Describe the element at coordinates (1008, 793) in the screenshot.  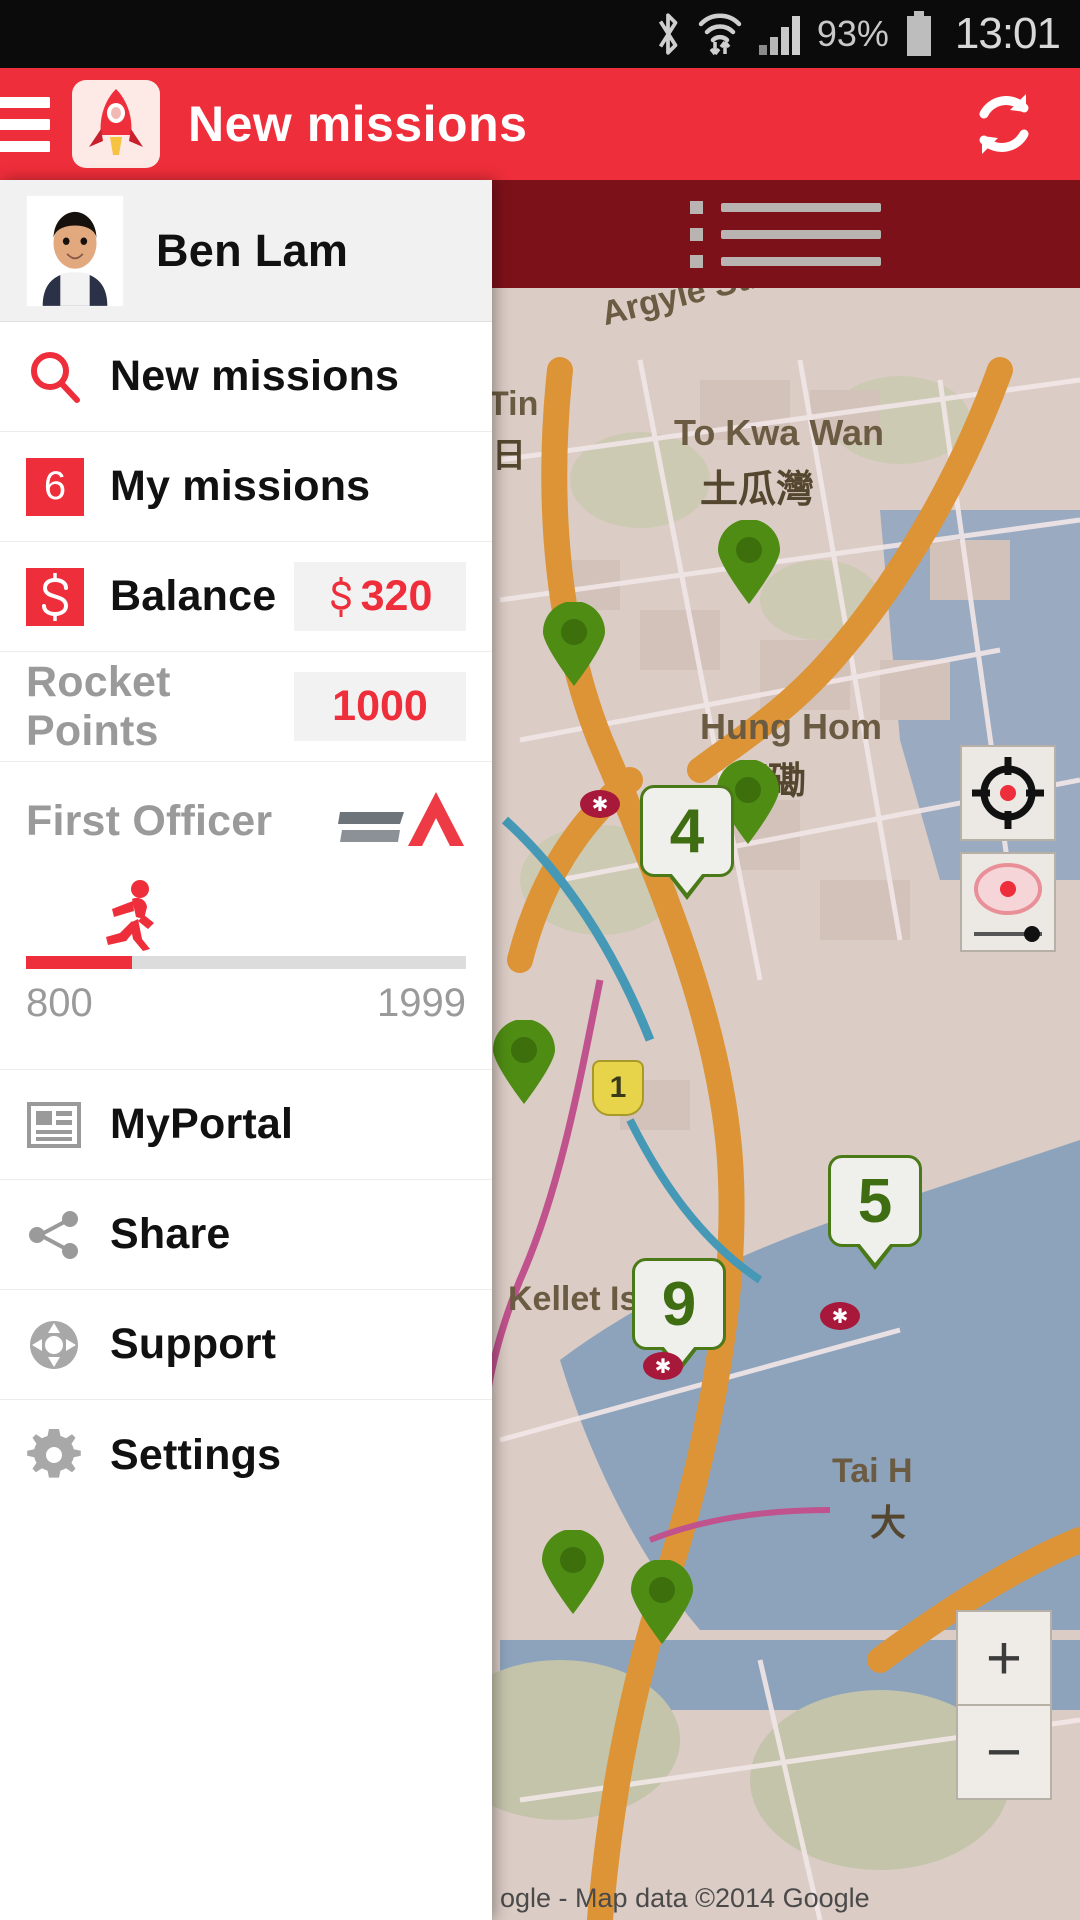
I see `crosshair-target-icon` at that location.